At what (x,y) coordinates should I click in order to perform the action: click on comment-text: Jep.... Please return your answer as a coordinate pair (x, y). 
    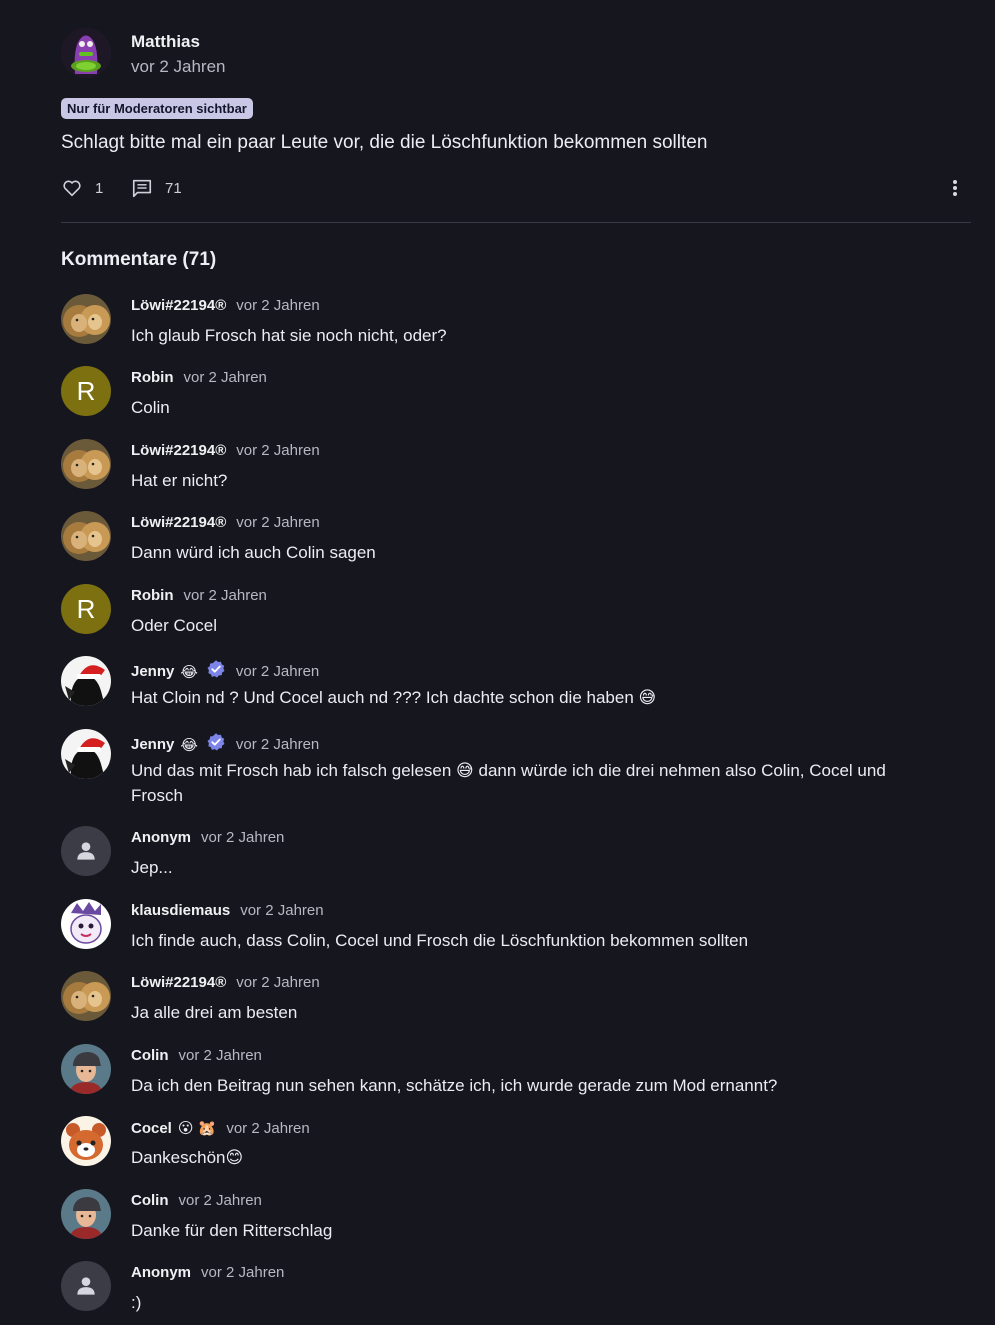
    Looking at the image, I should click on (152, 867).